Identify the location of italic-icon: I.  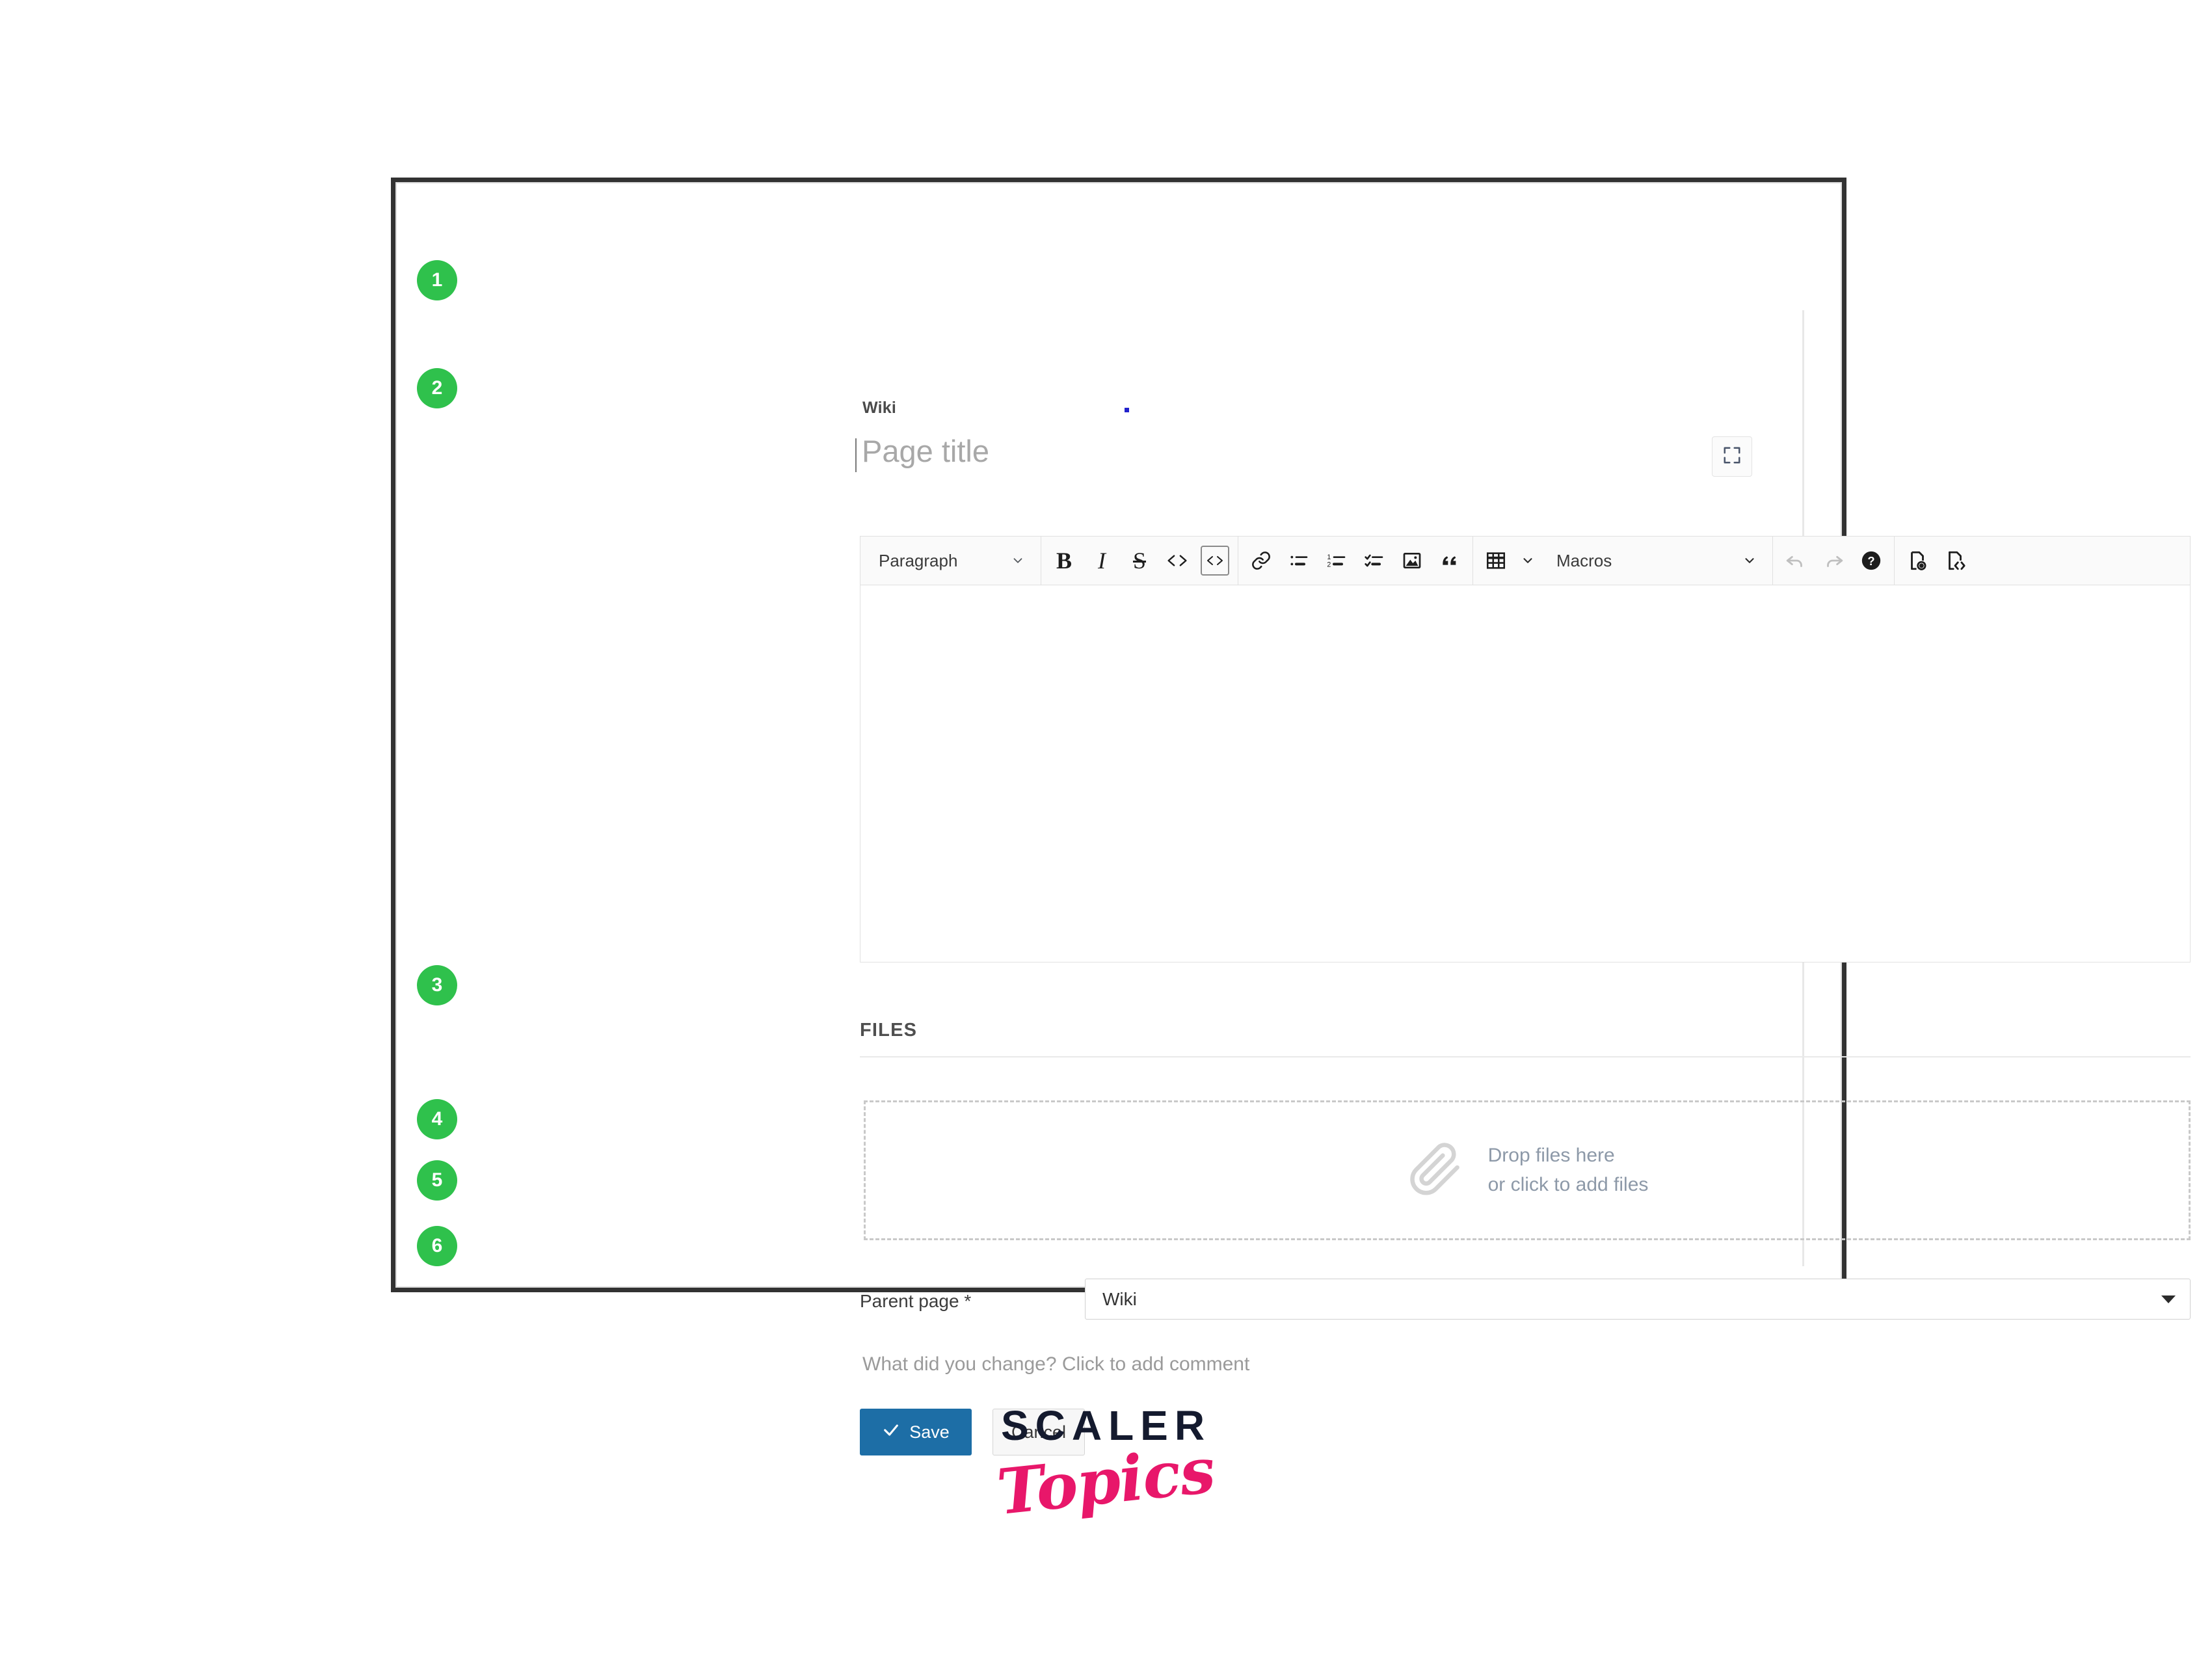
(1102, 561).